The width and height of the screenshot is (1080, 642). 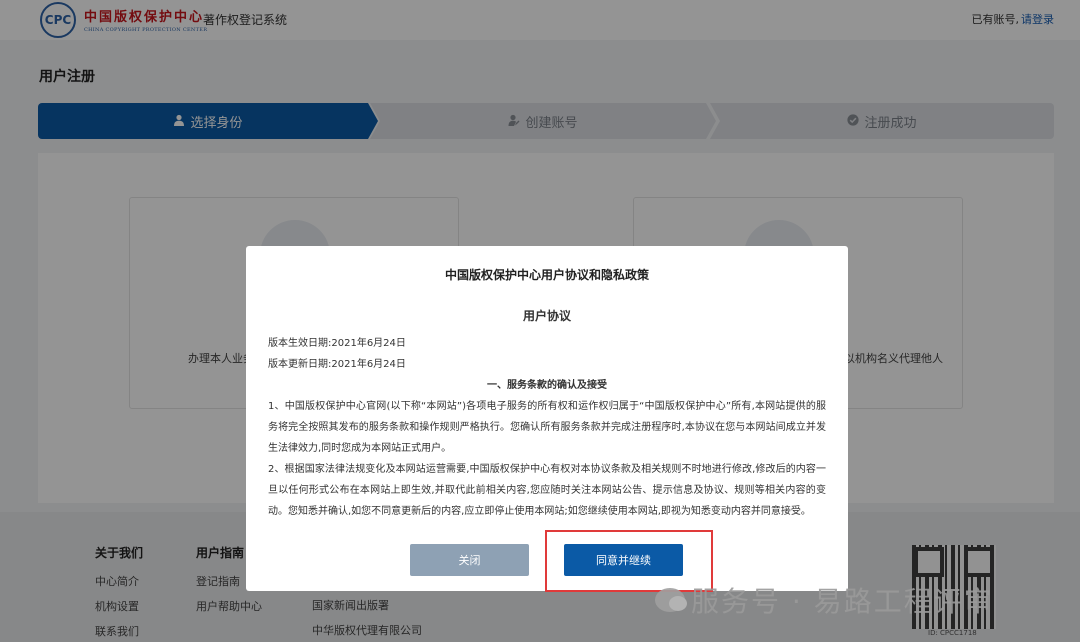 What do you see at coordinates (337, 343) in the screenshot?
I see `effective-date: 版本生效日期:2021年6月24日` at bounding box center [337, 343].